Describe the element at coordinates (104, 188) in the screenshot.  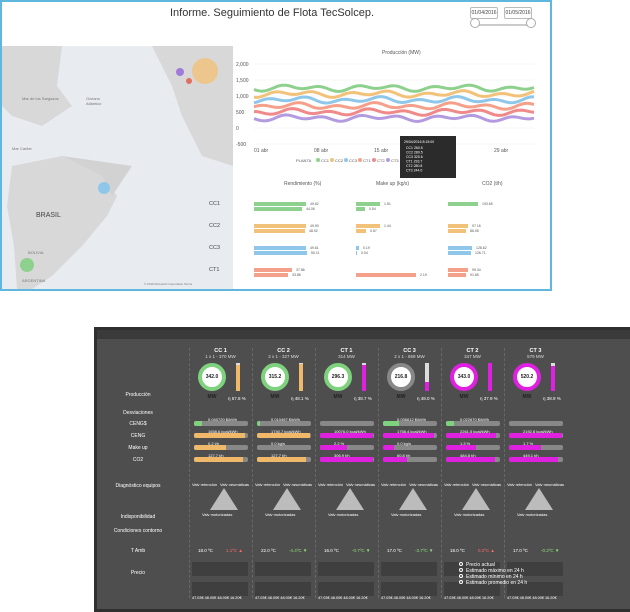
I see `plant-bubble-cc3` at that location.